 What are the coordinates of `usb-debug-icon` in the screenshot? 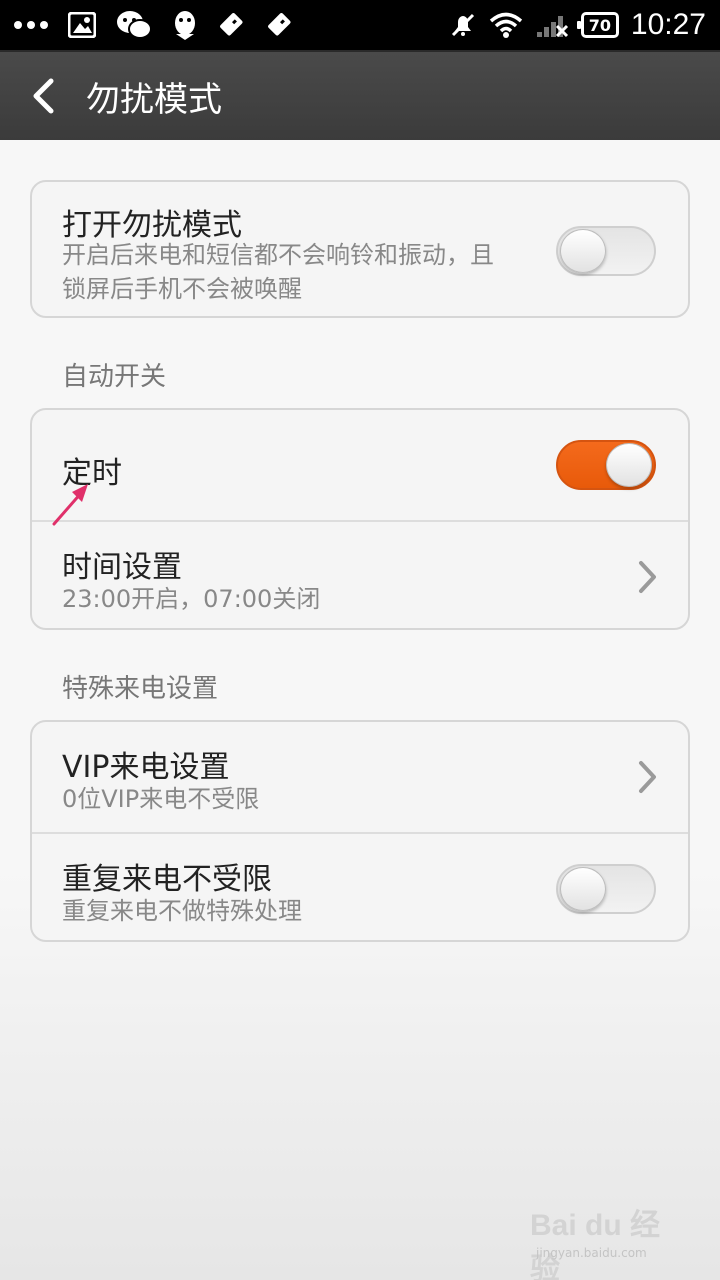 It's located at (280, 25).